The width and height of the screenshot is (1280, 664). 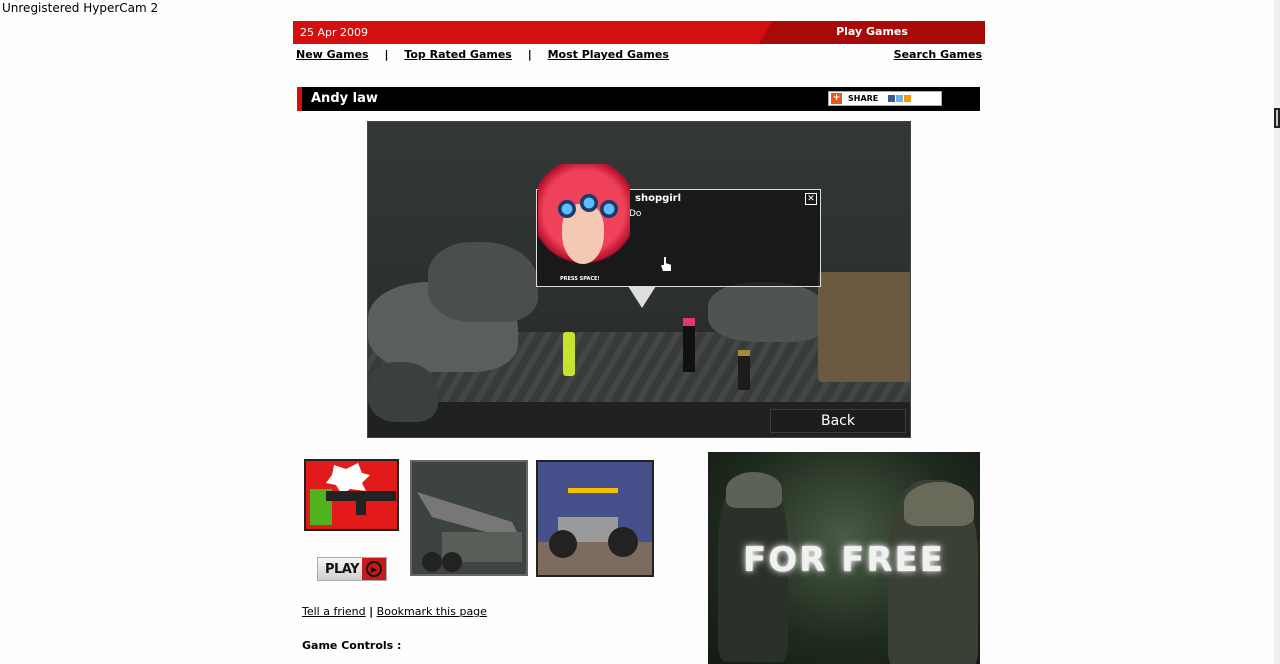 I want to click on play-games-label: Play Games, so click(x=872, y=31).